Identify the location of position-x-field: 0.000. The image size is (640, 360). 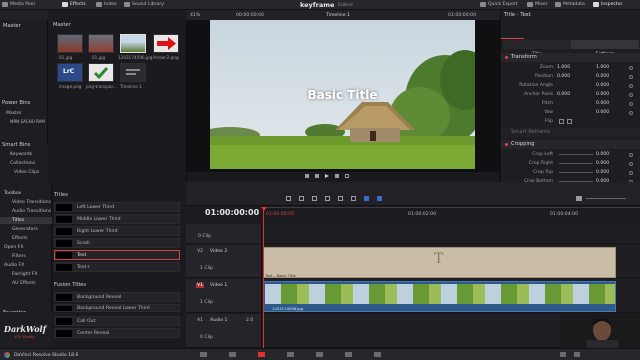
(563, 76).